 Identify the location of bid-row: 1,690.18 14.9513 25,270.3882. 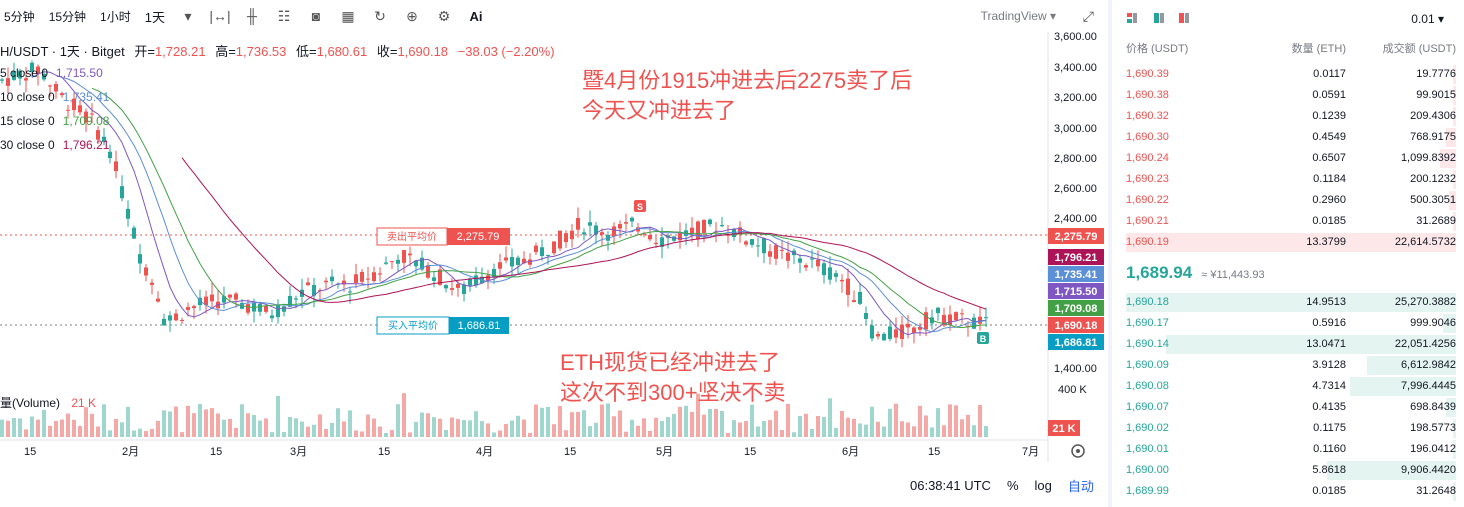
(1288, 302).